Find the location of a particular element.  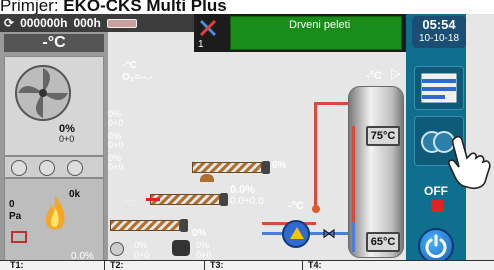

conveyor-top-motor is located at coordinates (266, 167).